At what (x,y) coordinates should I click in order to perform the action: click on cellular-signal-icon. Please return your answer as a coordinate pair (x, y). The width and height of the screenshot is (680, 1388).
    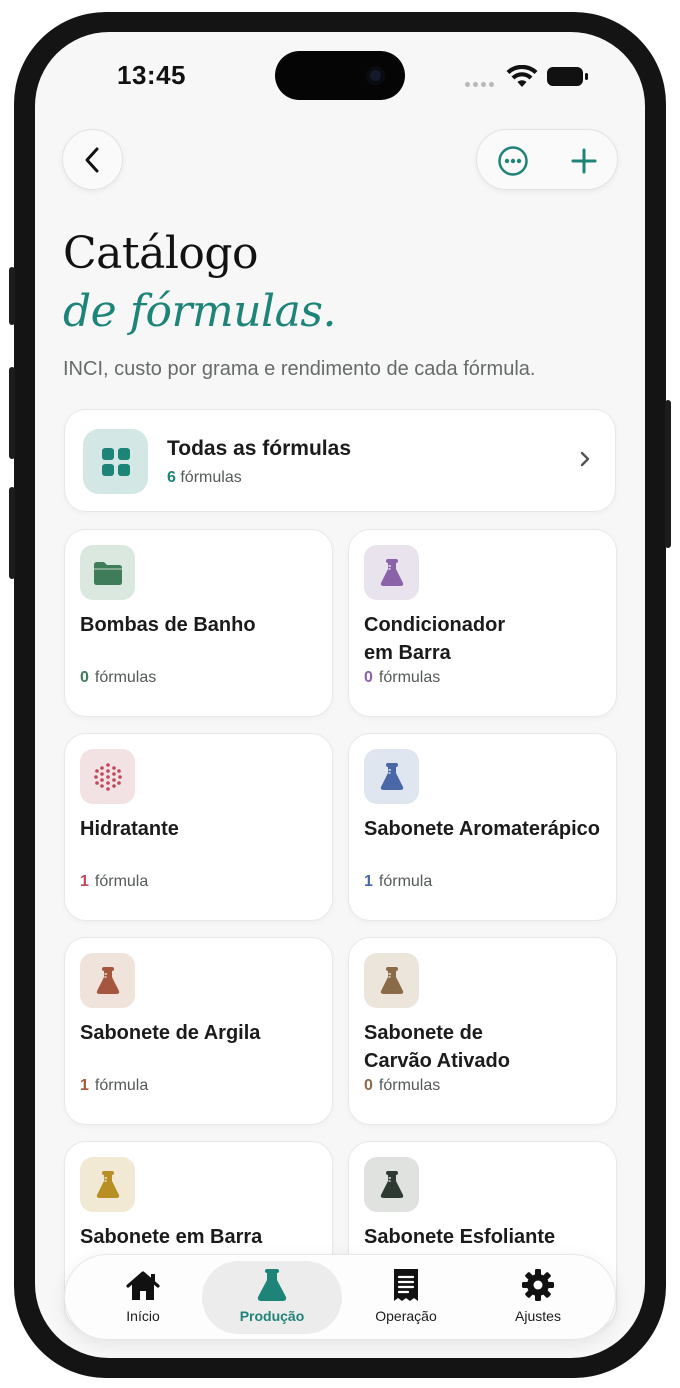
    Looking at the image, I should click on (479, 84).